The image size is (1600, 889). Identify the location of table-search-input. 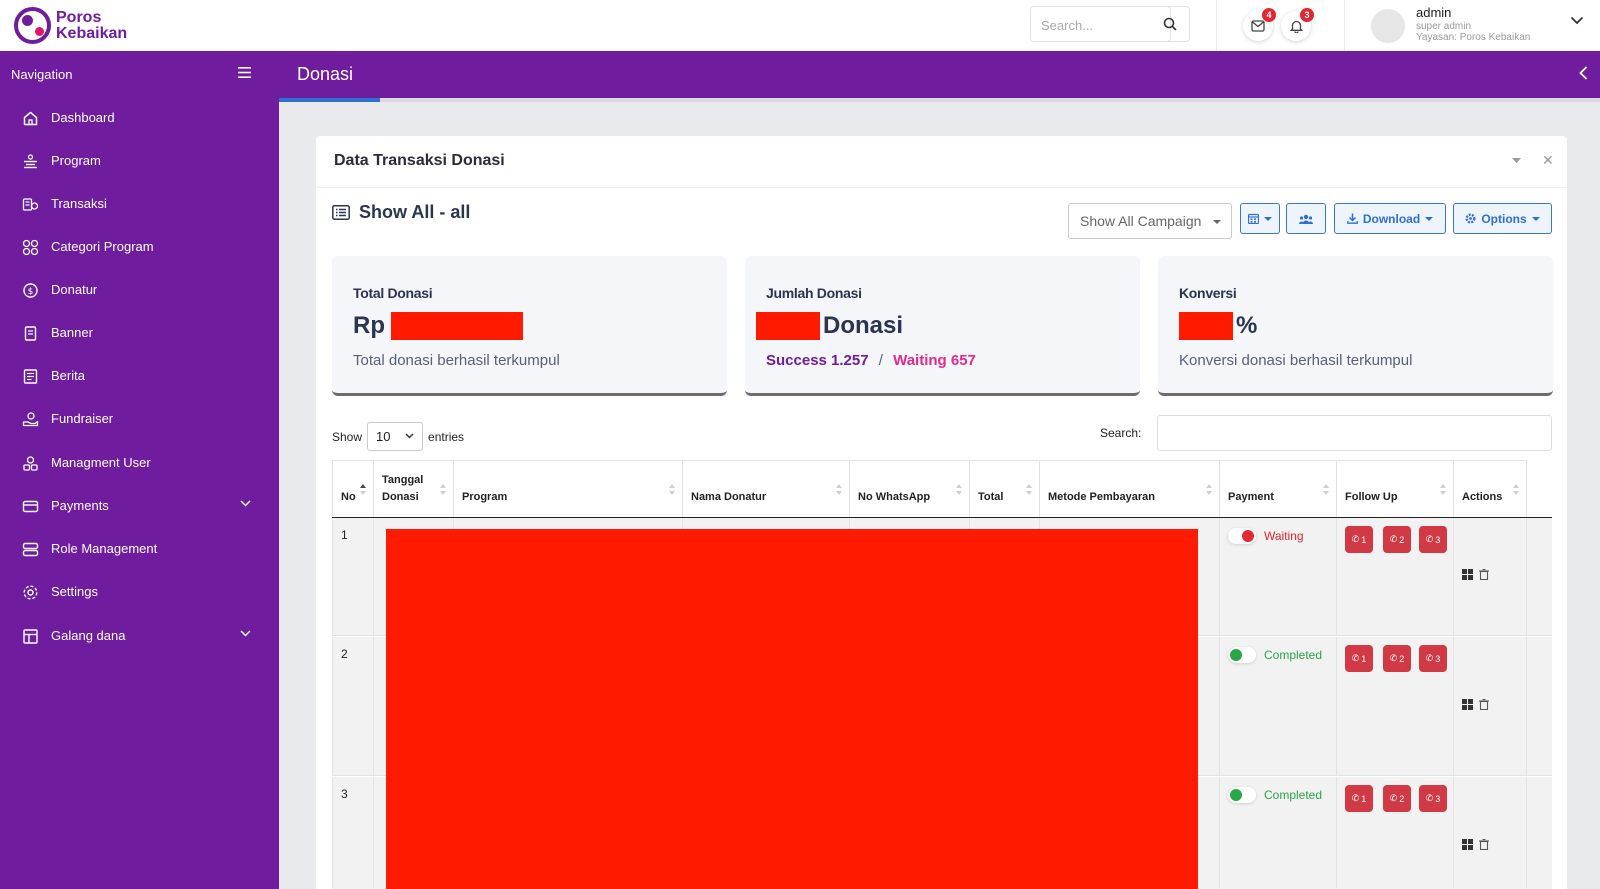
(1354, 433).